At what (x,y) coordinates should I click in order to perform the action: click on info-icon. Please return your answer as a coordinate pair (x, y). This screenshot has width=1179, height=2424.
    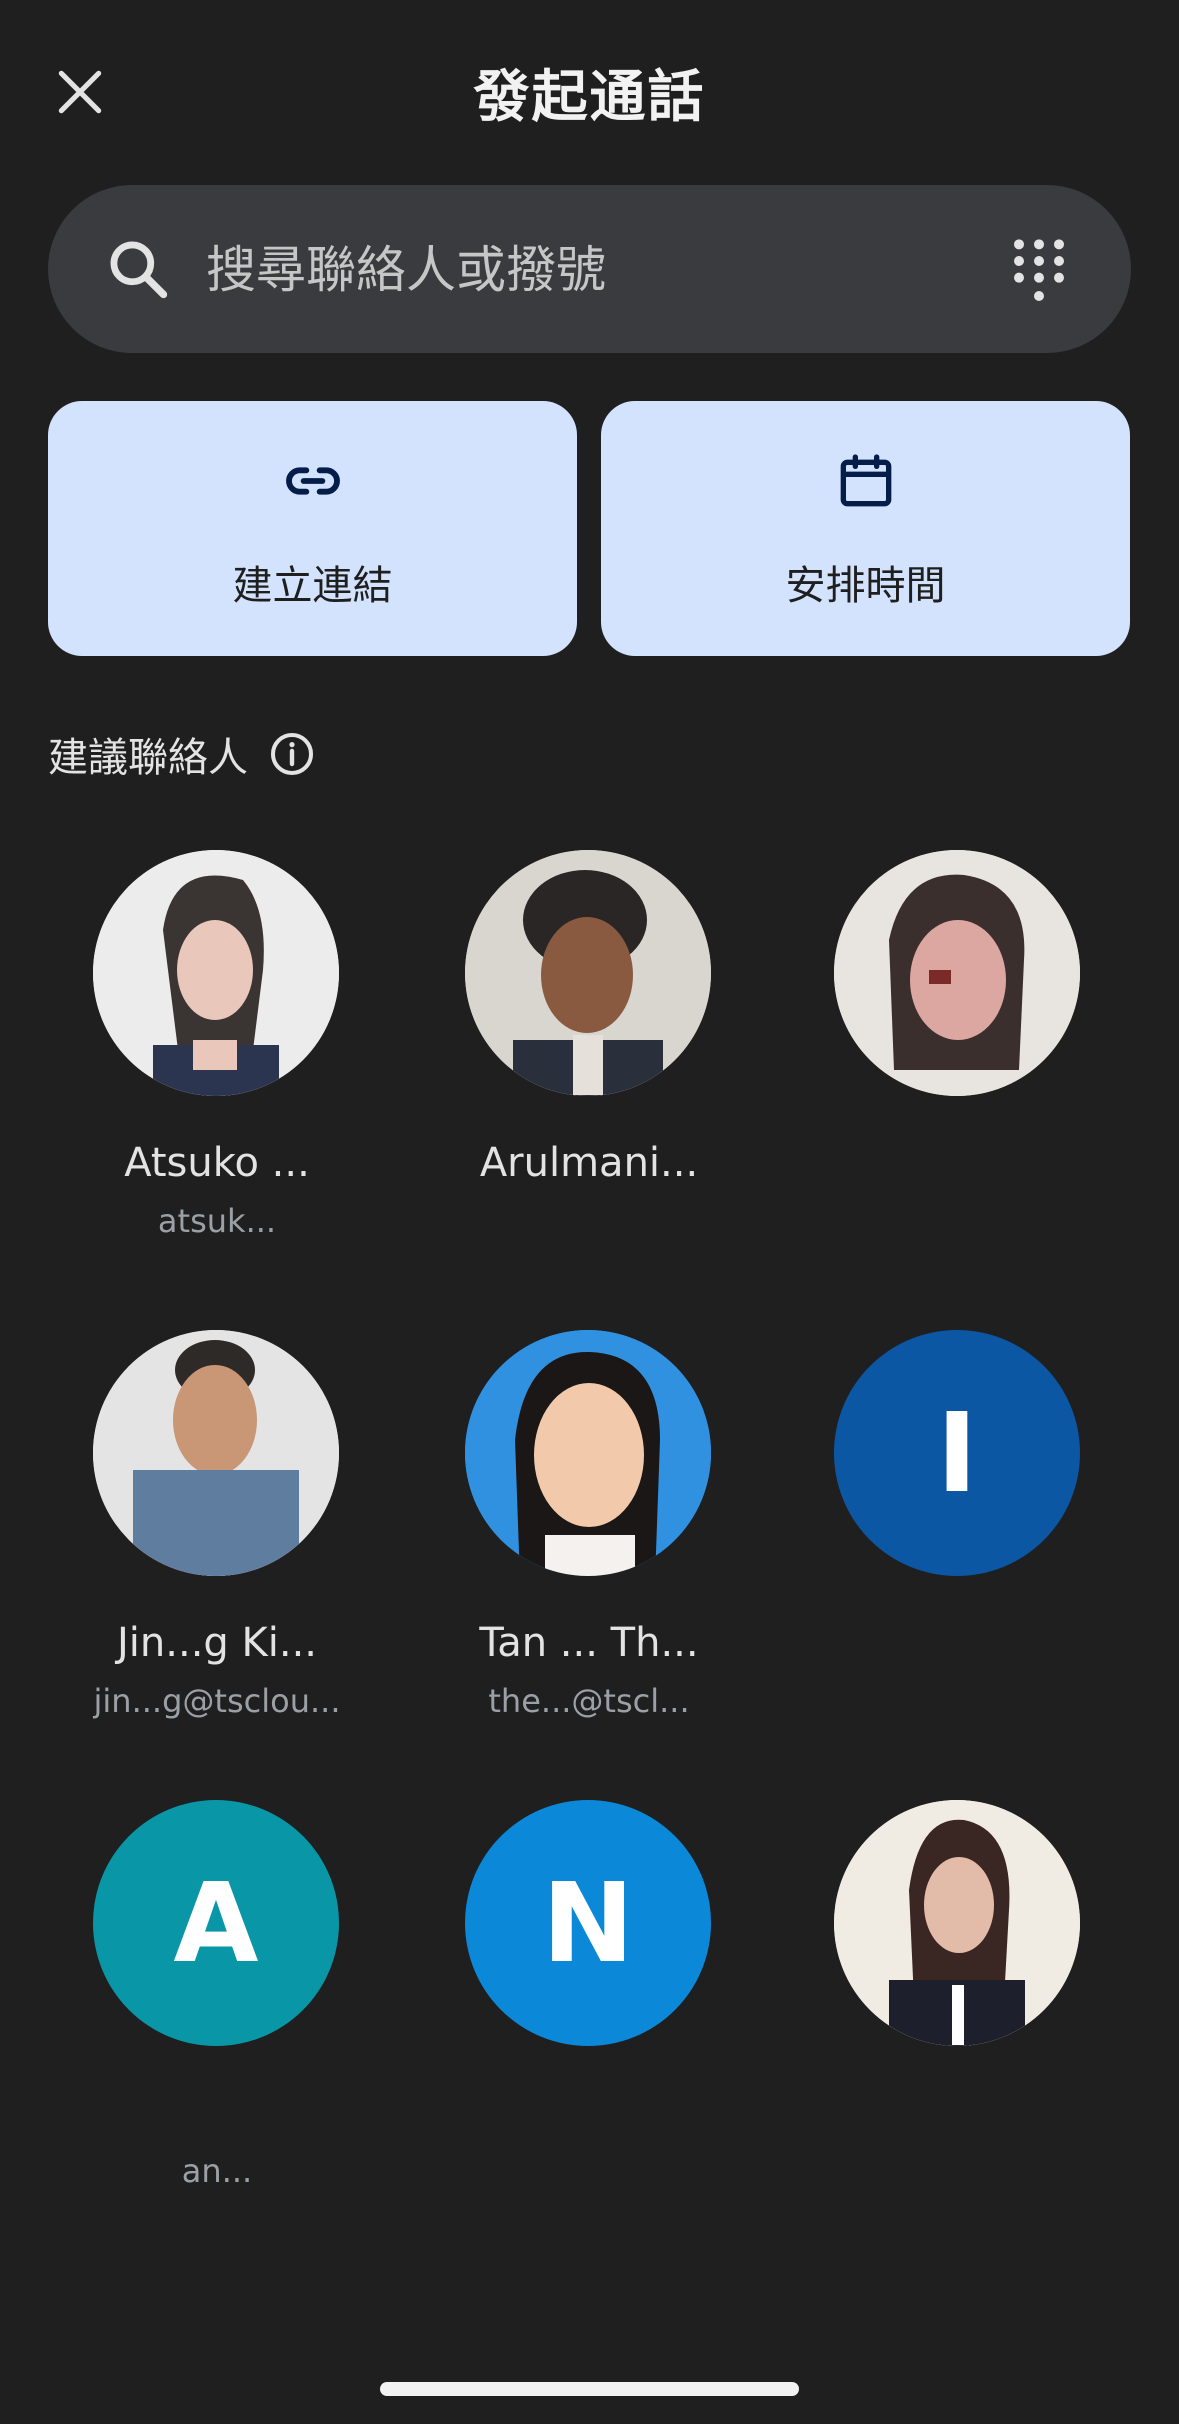
    Looking at the image, I should click on (292, 754).